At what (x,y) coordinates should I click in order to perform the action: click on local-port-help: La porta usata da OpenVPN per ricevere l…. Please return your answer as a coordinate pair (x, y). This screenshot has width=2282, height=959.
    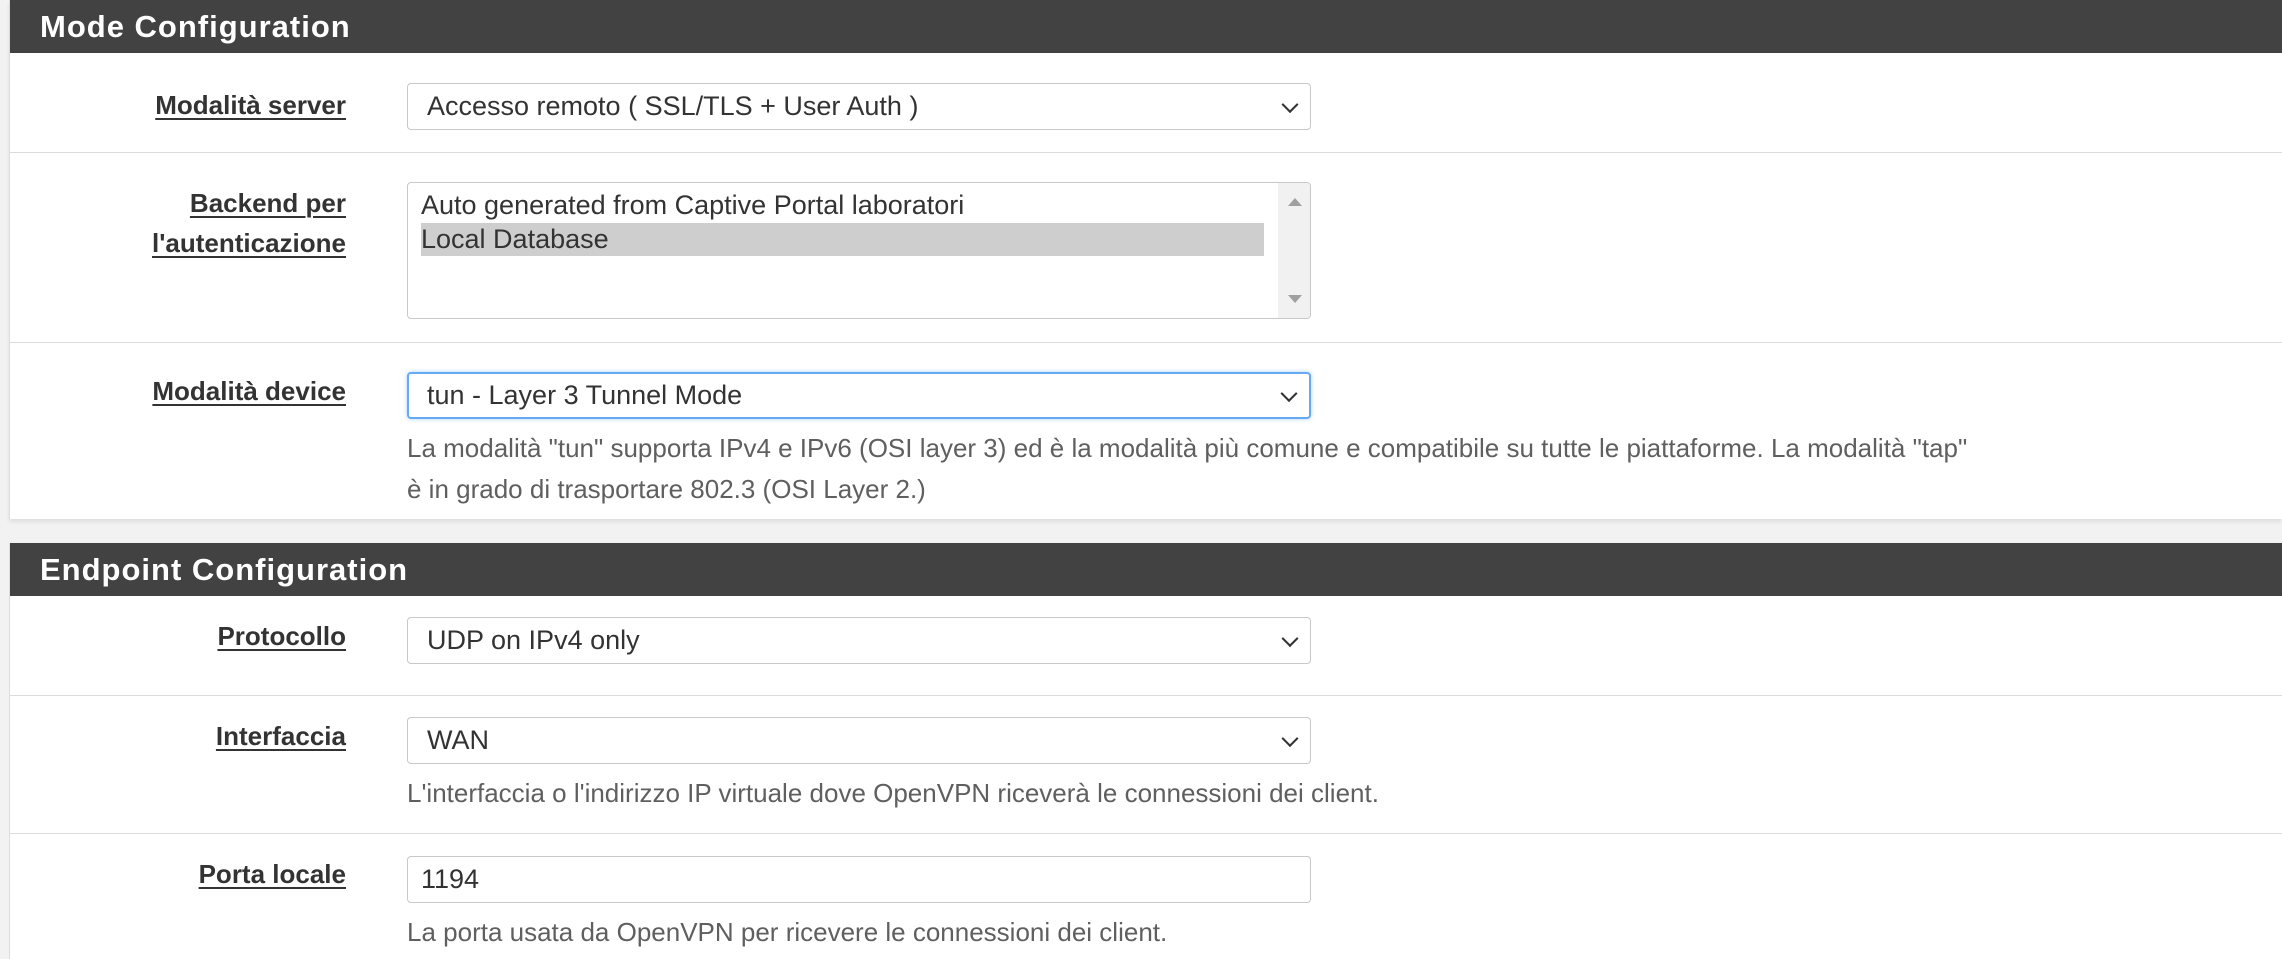
    Looking at the image, I should click on (787, 932).